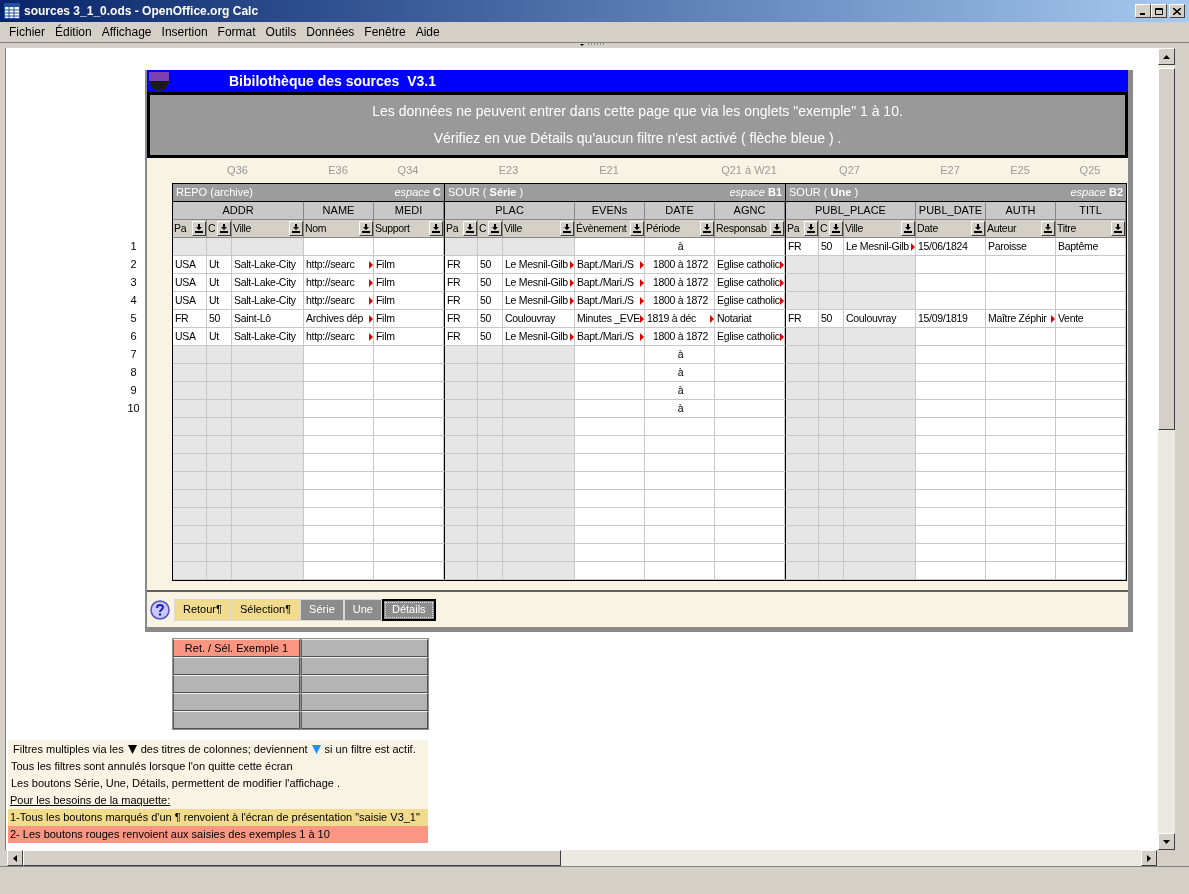  What do you see at coordinates (160, 609) in the screenshot?
I see `help-icon` at bounding box center [160, 609].